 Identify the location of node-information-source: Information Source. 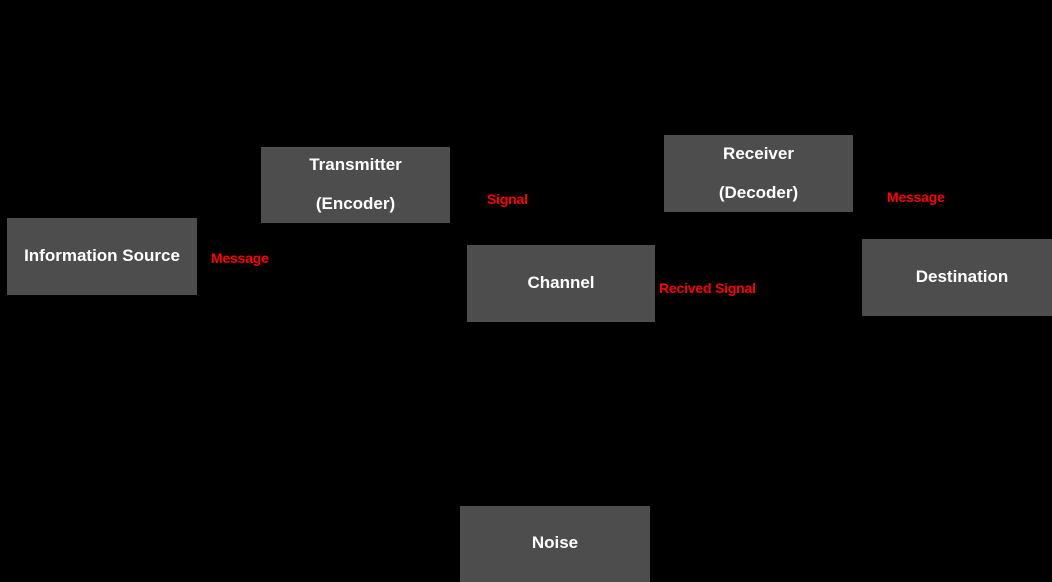
(102, 256).